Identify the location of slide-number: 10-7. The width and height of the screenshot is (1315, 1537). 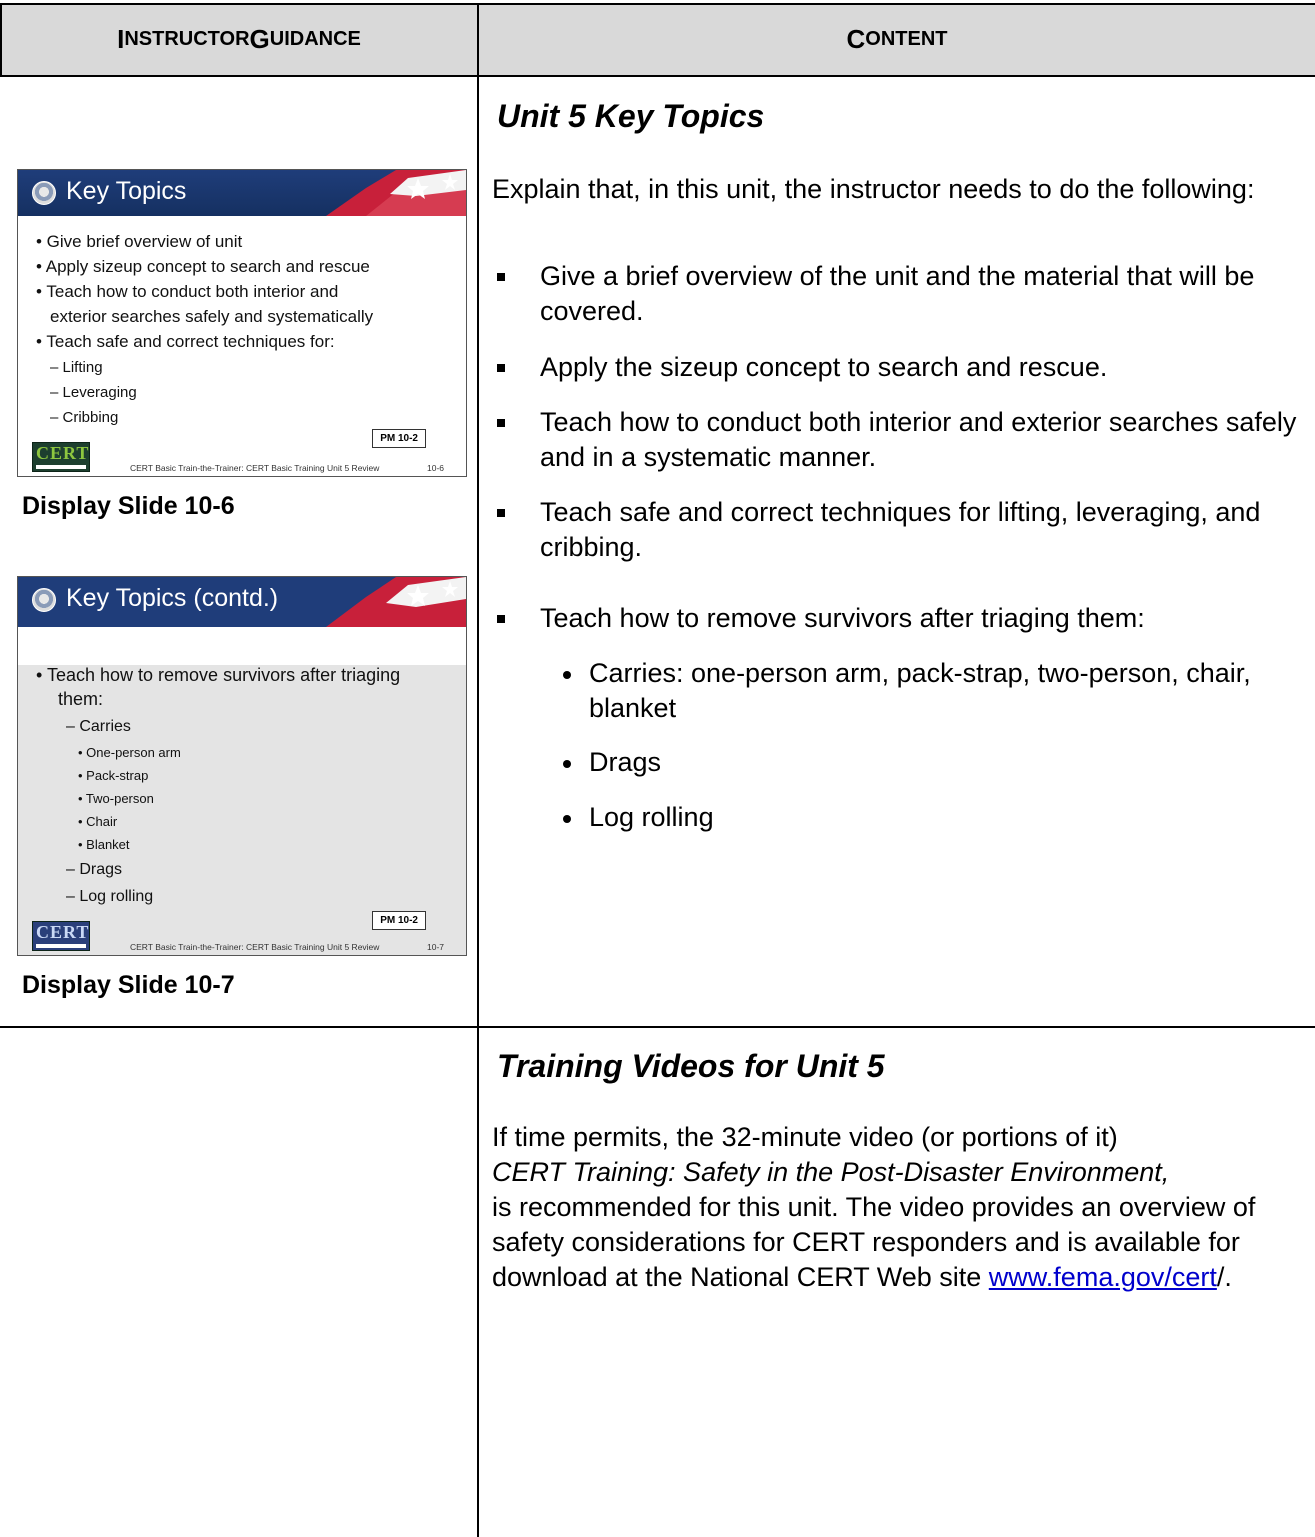
(435, 947).